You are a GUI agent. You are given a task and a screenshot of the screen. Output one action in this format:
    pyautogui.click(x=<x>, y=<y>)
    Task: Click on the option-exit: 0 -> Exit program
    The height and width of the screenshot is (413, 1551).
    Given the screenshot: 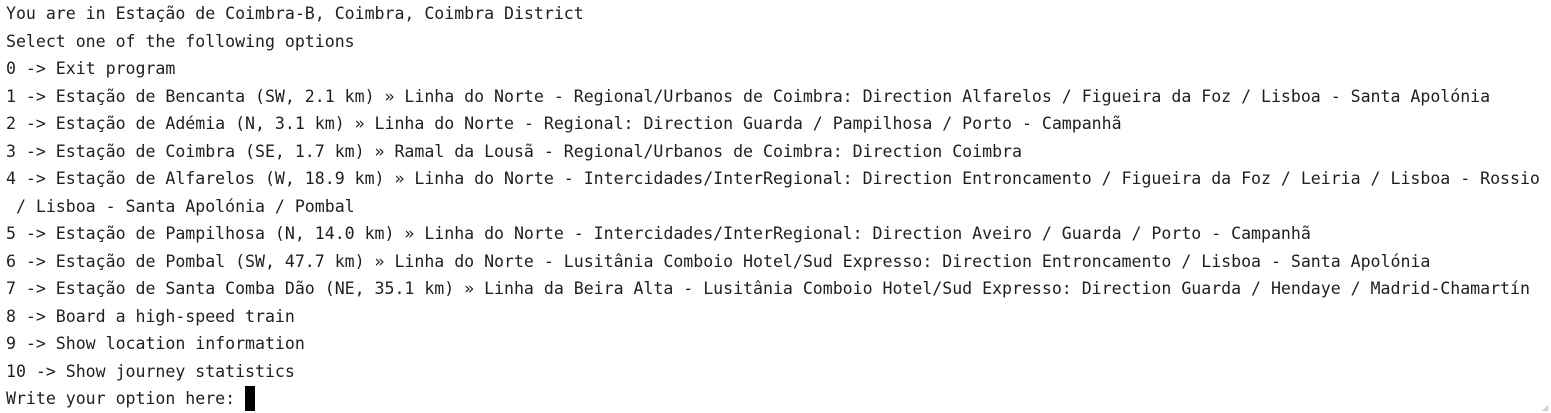 What is the action you would take?
    pyautogui.click(x=91, y=68)
    